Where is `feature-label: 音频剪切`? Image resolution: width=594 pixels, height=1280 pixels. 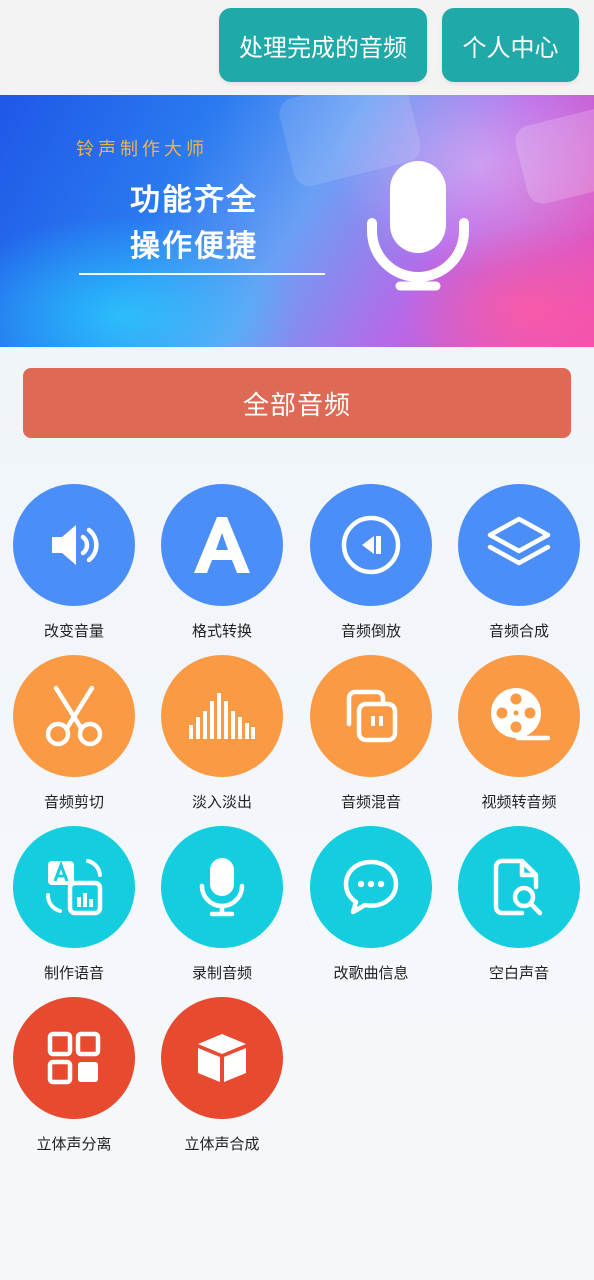 feature-label: 音频剪切 is located at coordinates (73, 802).